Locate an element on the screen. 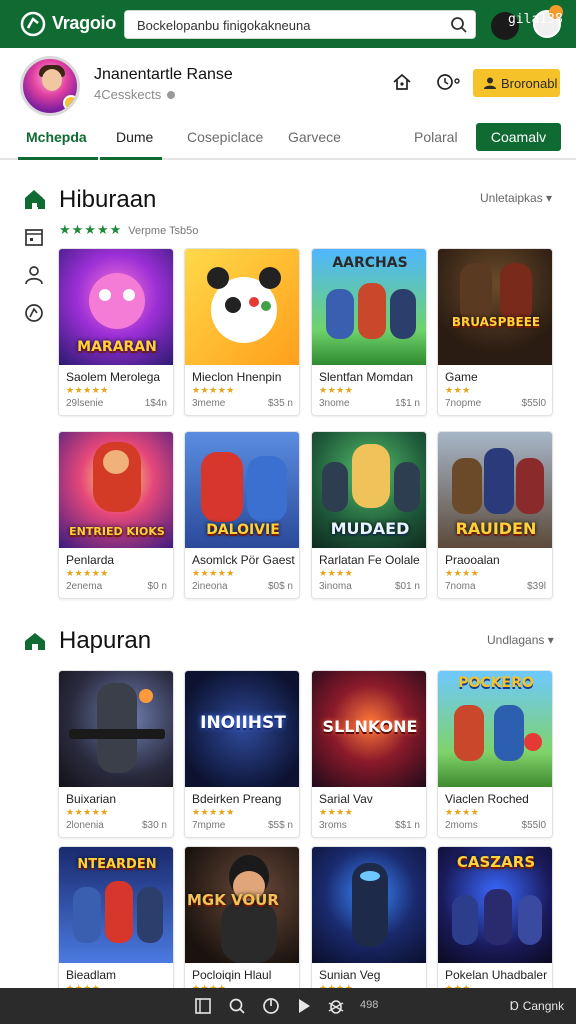  game-art-title: SLLNKONE is located at coordinates (370, 726).